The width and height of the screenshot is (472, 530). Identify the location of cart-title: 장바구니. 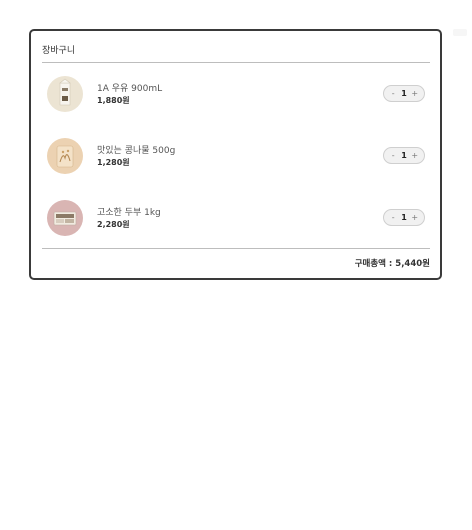
(59, 51).